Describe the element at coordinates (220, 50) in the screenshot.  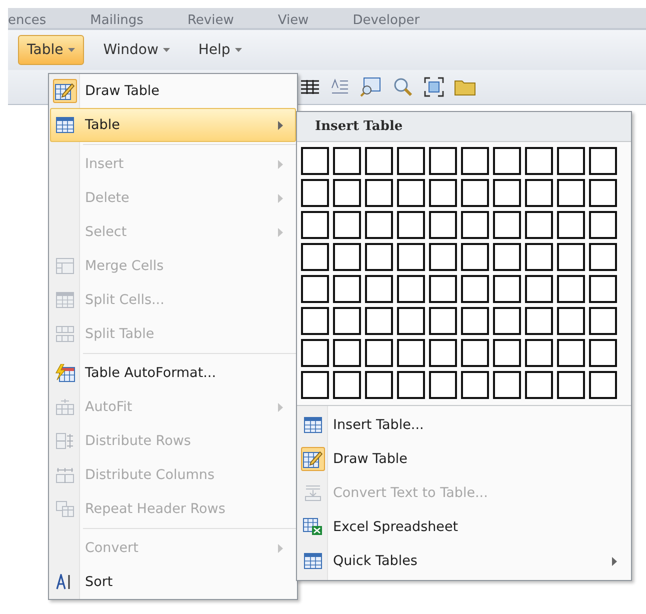
I see `menu-bar-item: Help` at that location.